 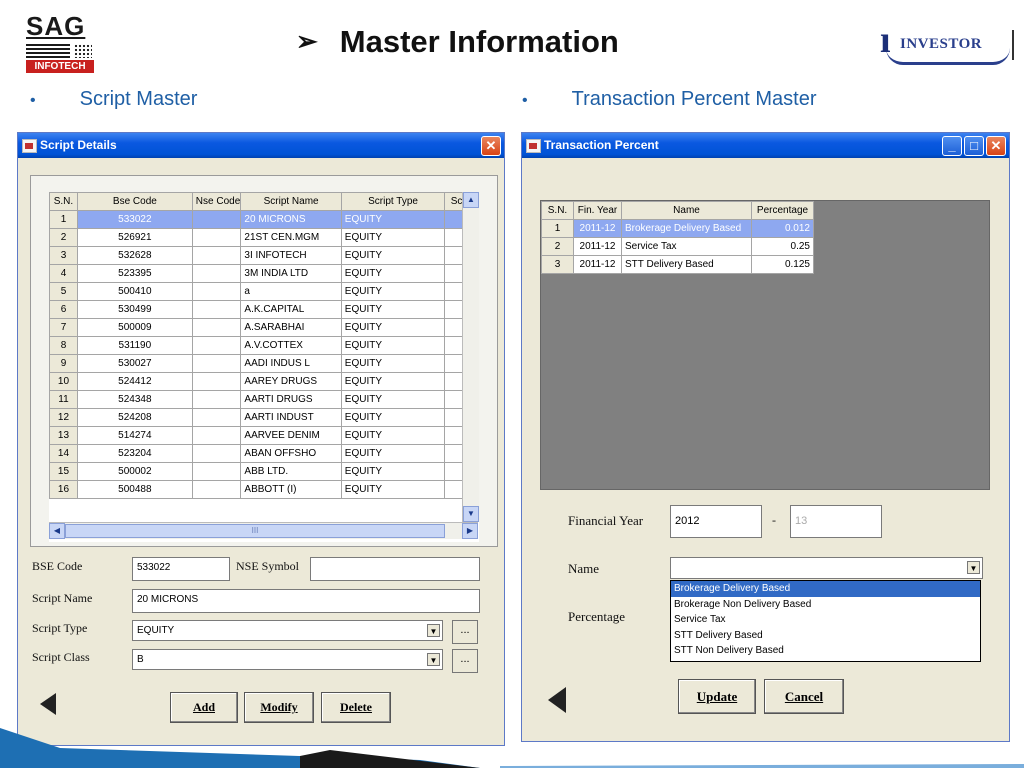 I want to click on table-row: 3 2011-12 STT Delivery Based 0.125, so click(x=677, y=264).